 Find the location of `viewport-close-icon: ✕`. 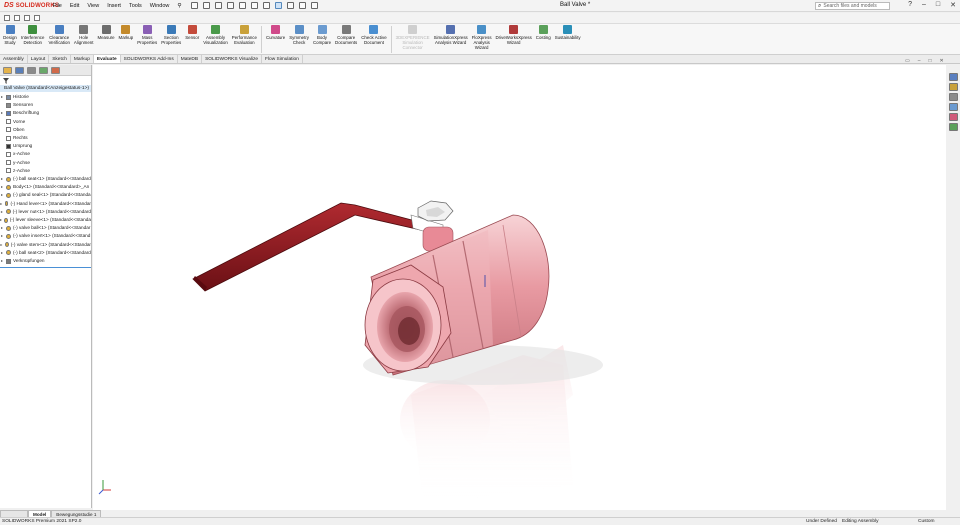

viewport-close-icon: ✕ is located at coordinates (942, 61).